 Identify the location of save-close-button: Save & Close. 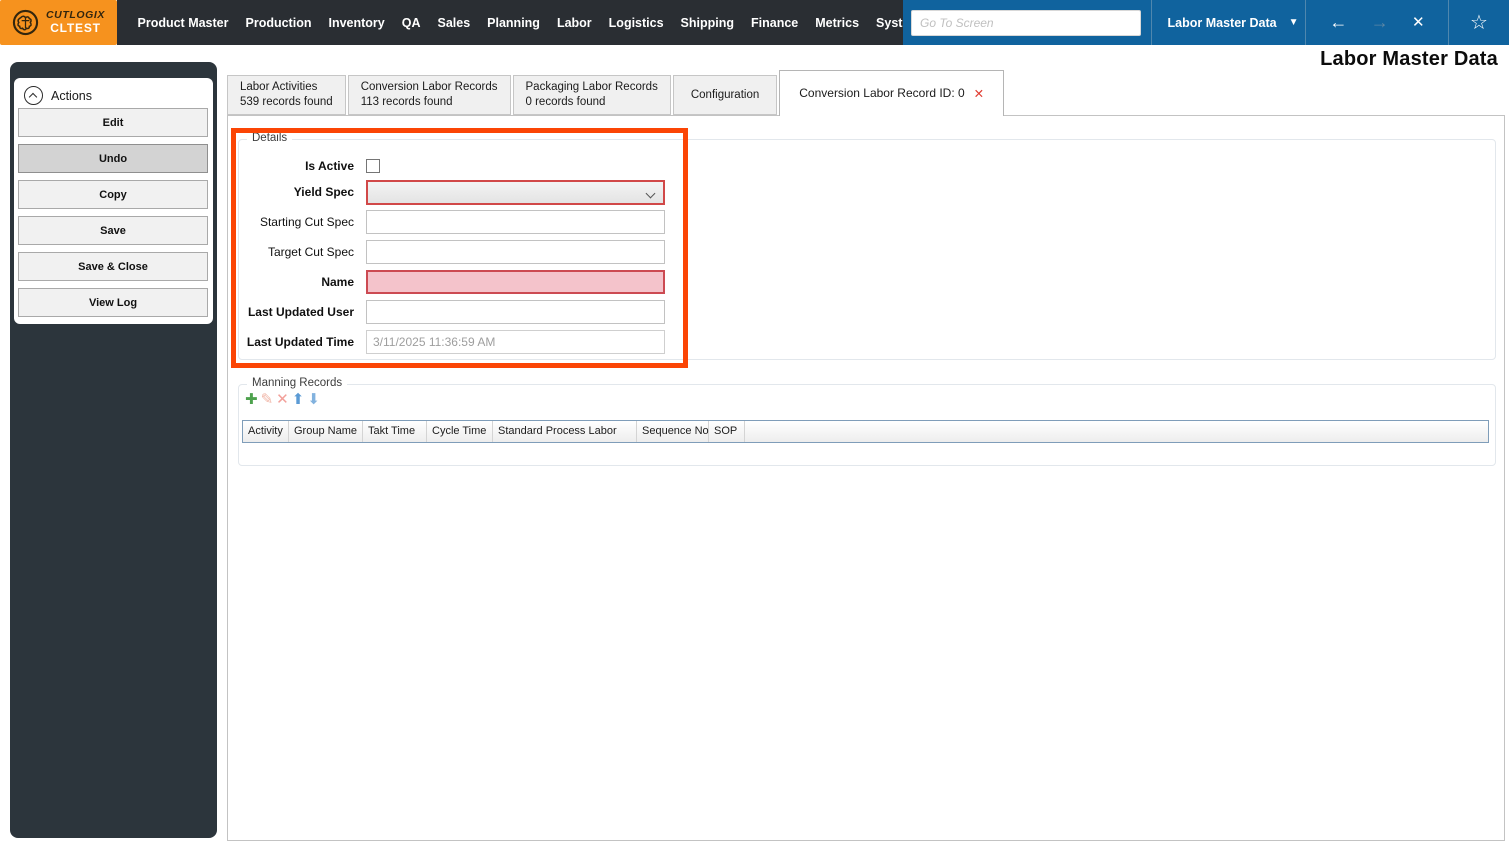
(113, 266).